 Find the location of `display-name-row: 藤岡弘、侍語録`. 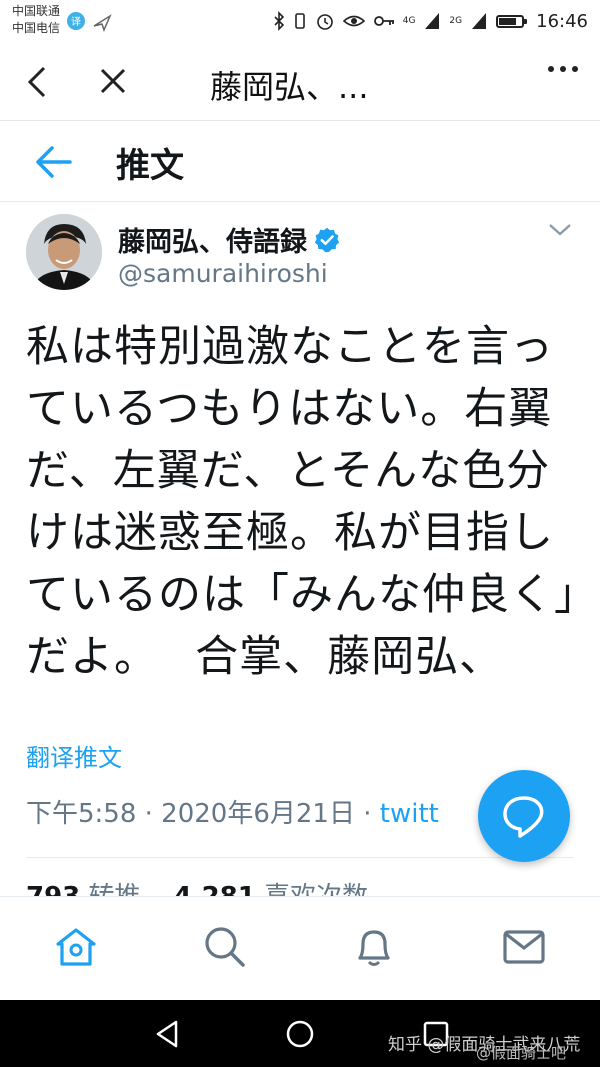

display-name-row: 藤岡弘、侍語録 is located at coordinates (229, 239).